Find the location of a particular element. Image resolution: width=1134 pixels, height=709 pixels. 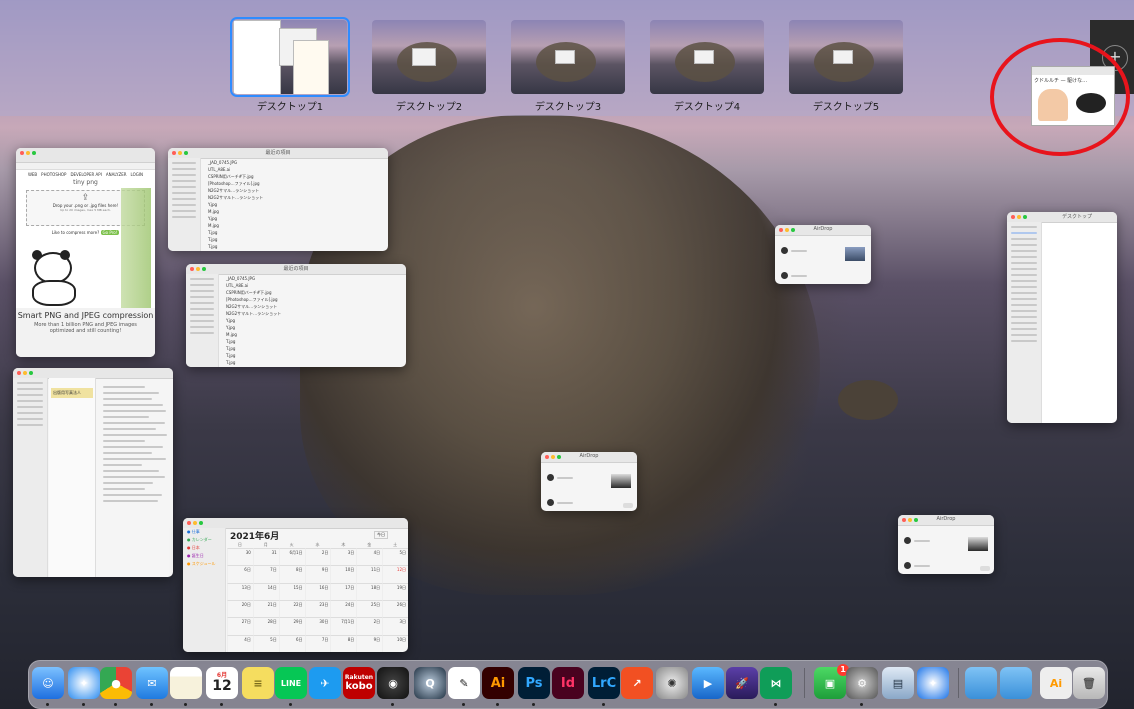

clip-studio-icon: ✎ is located at coordinates (464, 683).